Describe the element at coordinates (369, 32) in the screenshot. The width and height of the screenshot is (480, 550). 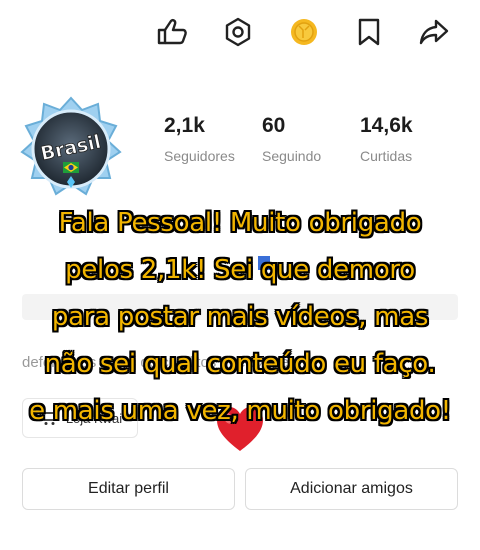
I see `bookmark-icon` at that location.